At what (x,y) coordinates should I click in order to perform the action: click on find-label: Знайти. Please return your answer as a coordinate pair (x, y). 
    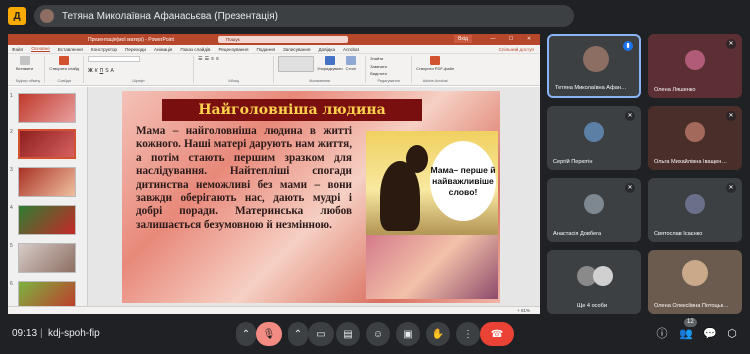
    Looking at the image, I should click on (377, 58).